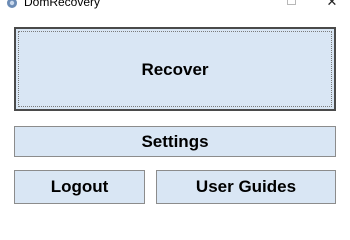  I want to click on app-logo-icon, so click(12, 4).